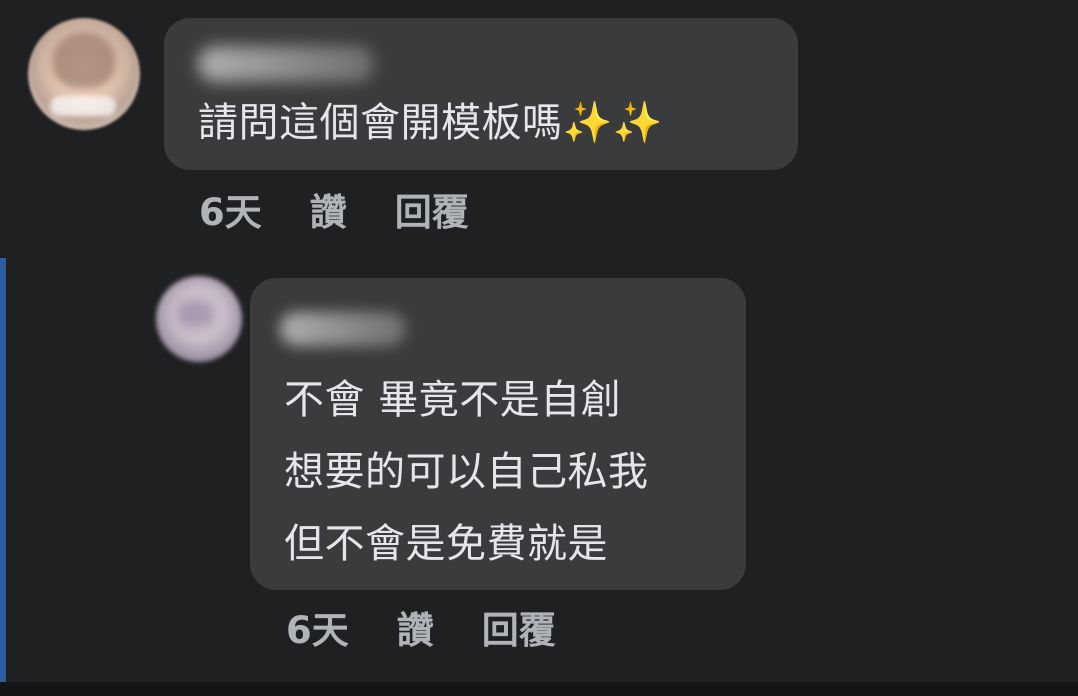  Describe the element at coordinates (481, 94) in the screenshot. I see `comment-bubble: 請問這個會開模板嗎✨✨` at that location.